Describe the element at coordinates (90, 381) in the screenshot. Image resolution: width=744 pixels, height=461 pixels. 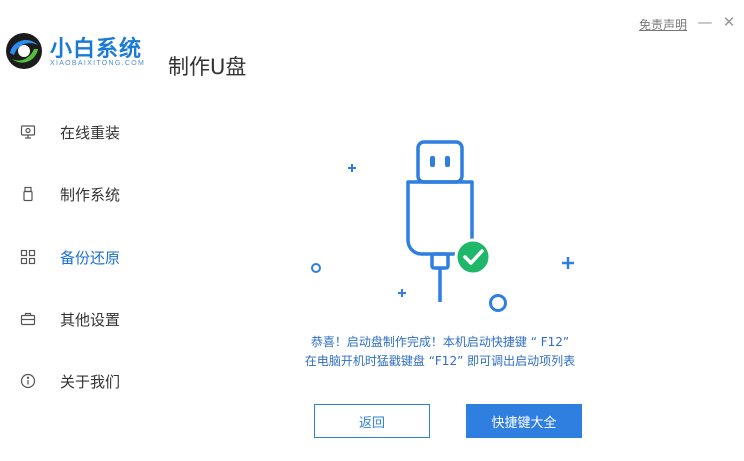
I see `sidebar-item-label: 关于我们` at that location.